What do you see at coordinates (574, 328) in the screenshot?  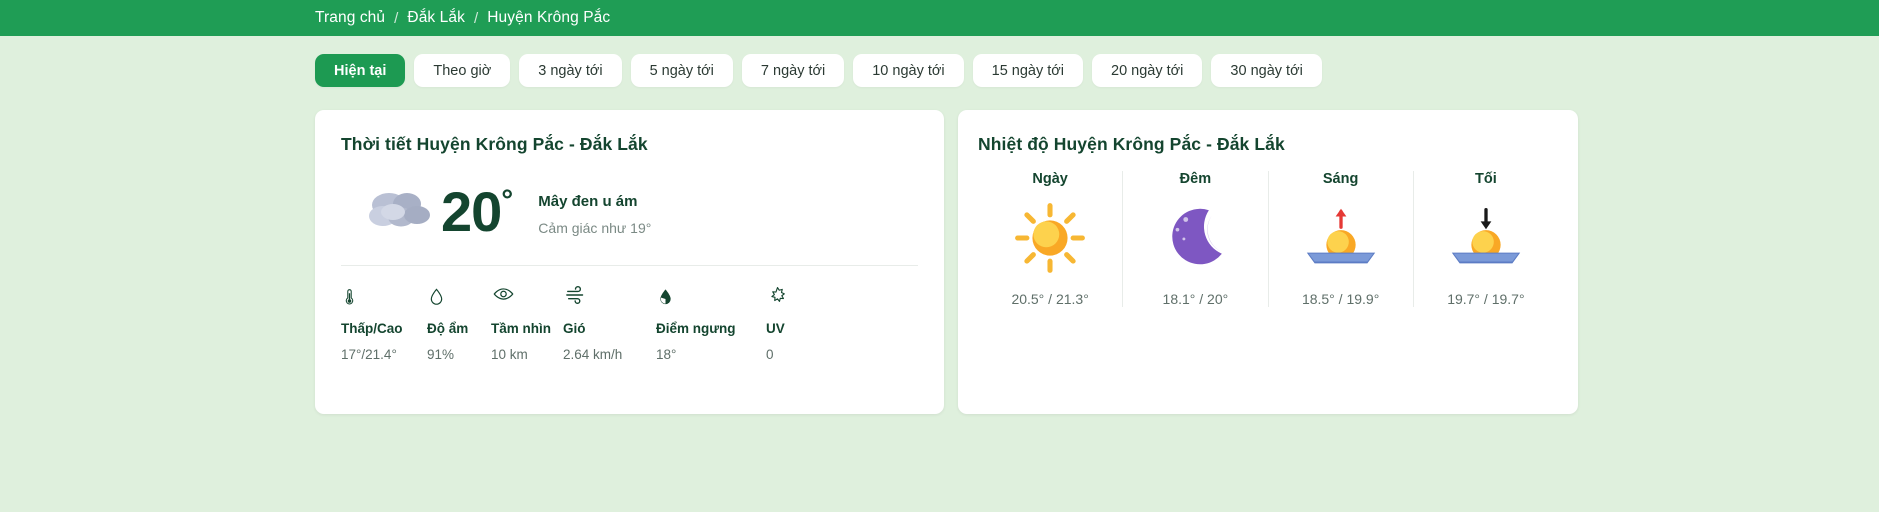 I see `metric-label: Gió` at bounding box center [574, 328].